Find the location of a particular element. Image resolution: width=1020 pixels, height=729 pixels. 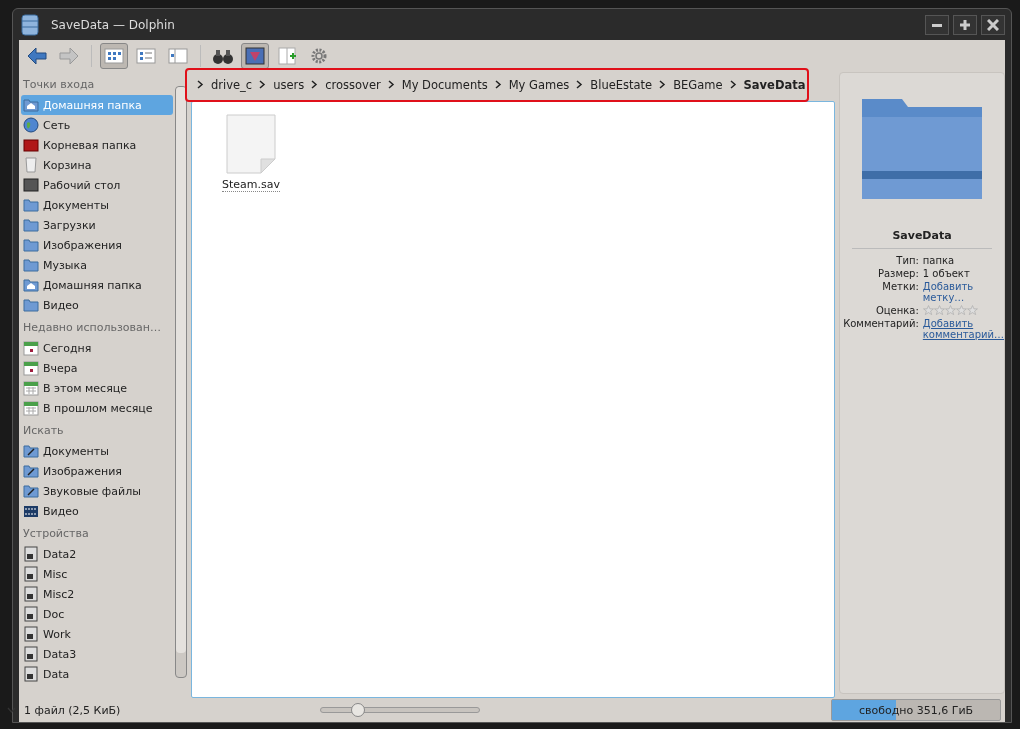

icon-view-icon is located at coordinates (114, 56).